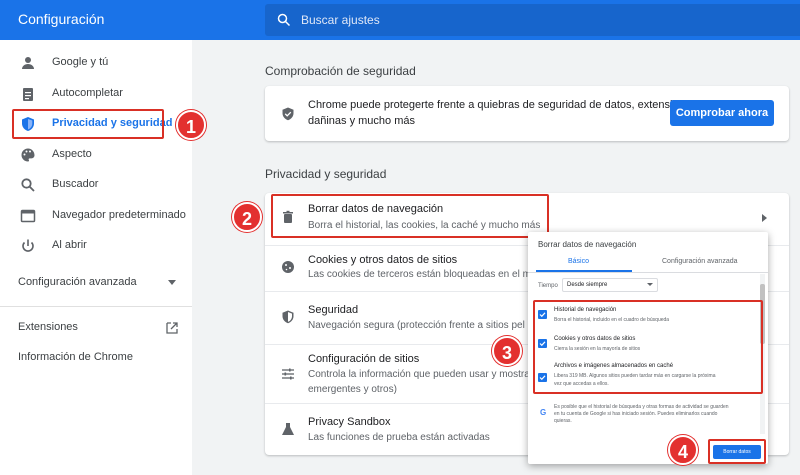  Describe the element at coordinates (340, 71) in the screenshot. I see `safety-check-title: Comprobación de seguridad` at that location.